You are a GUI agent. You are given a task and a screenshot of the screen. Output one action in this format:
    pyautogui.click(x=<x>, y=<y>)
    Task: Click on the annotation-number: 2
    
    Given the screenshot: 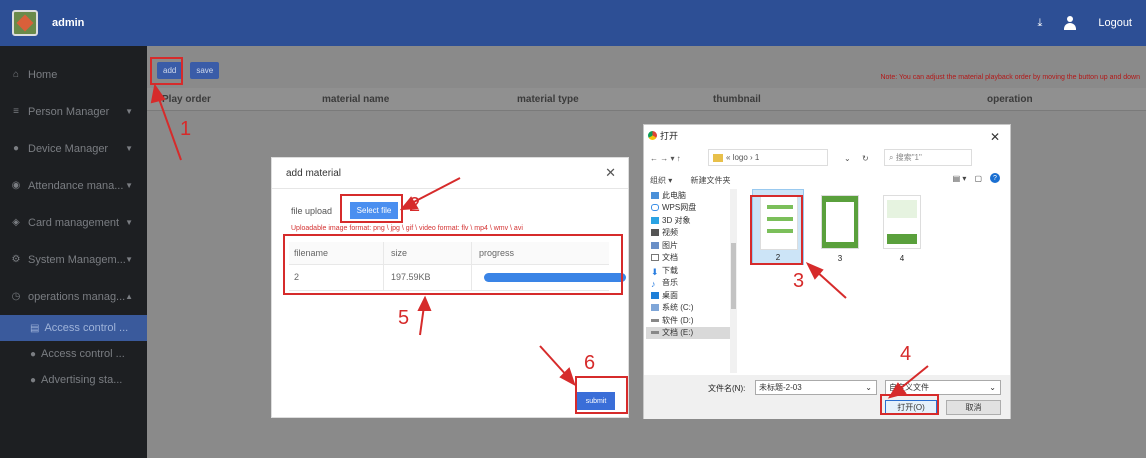 What is the action you would take?
    pyautogui.click(x=415, y=205)
    